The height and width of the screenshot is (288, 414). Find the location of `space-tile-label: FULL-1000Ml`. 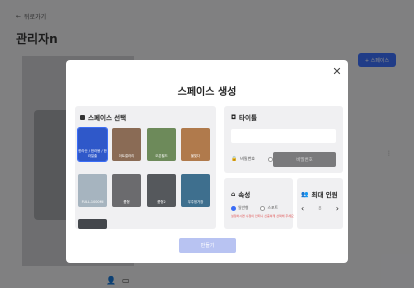

space-tile-label: FULL-1000Ml is located at coordinates (92, 202).